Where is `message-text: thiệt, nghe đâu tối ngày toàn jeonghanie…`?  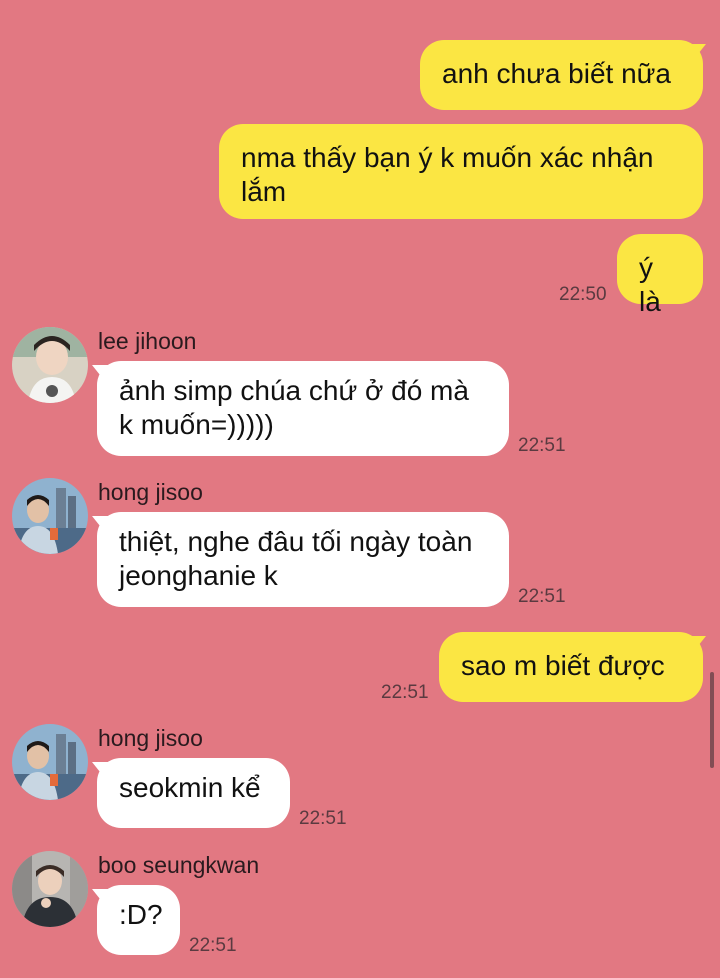 message-text: thiệt, nghe đâu tối ngày toàn jeonghanie… is located at coordinates (296, 558).